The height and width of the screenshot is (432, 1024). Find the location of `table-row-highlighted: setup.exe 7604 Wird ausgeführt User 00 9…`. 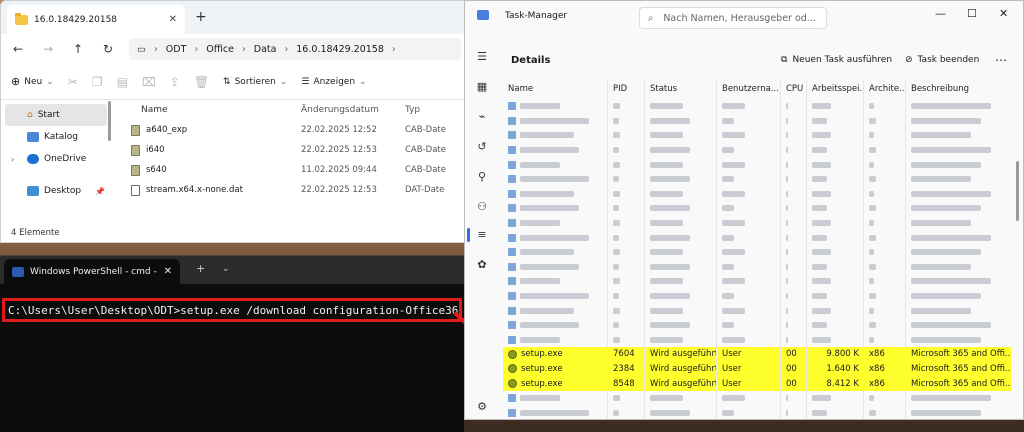

table-row-highlighted: setup.exe 7604 Wird ausgeführt User 00 9… is located at coordinates (757, 354).